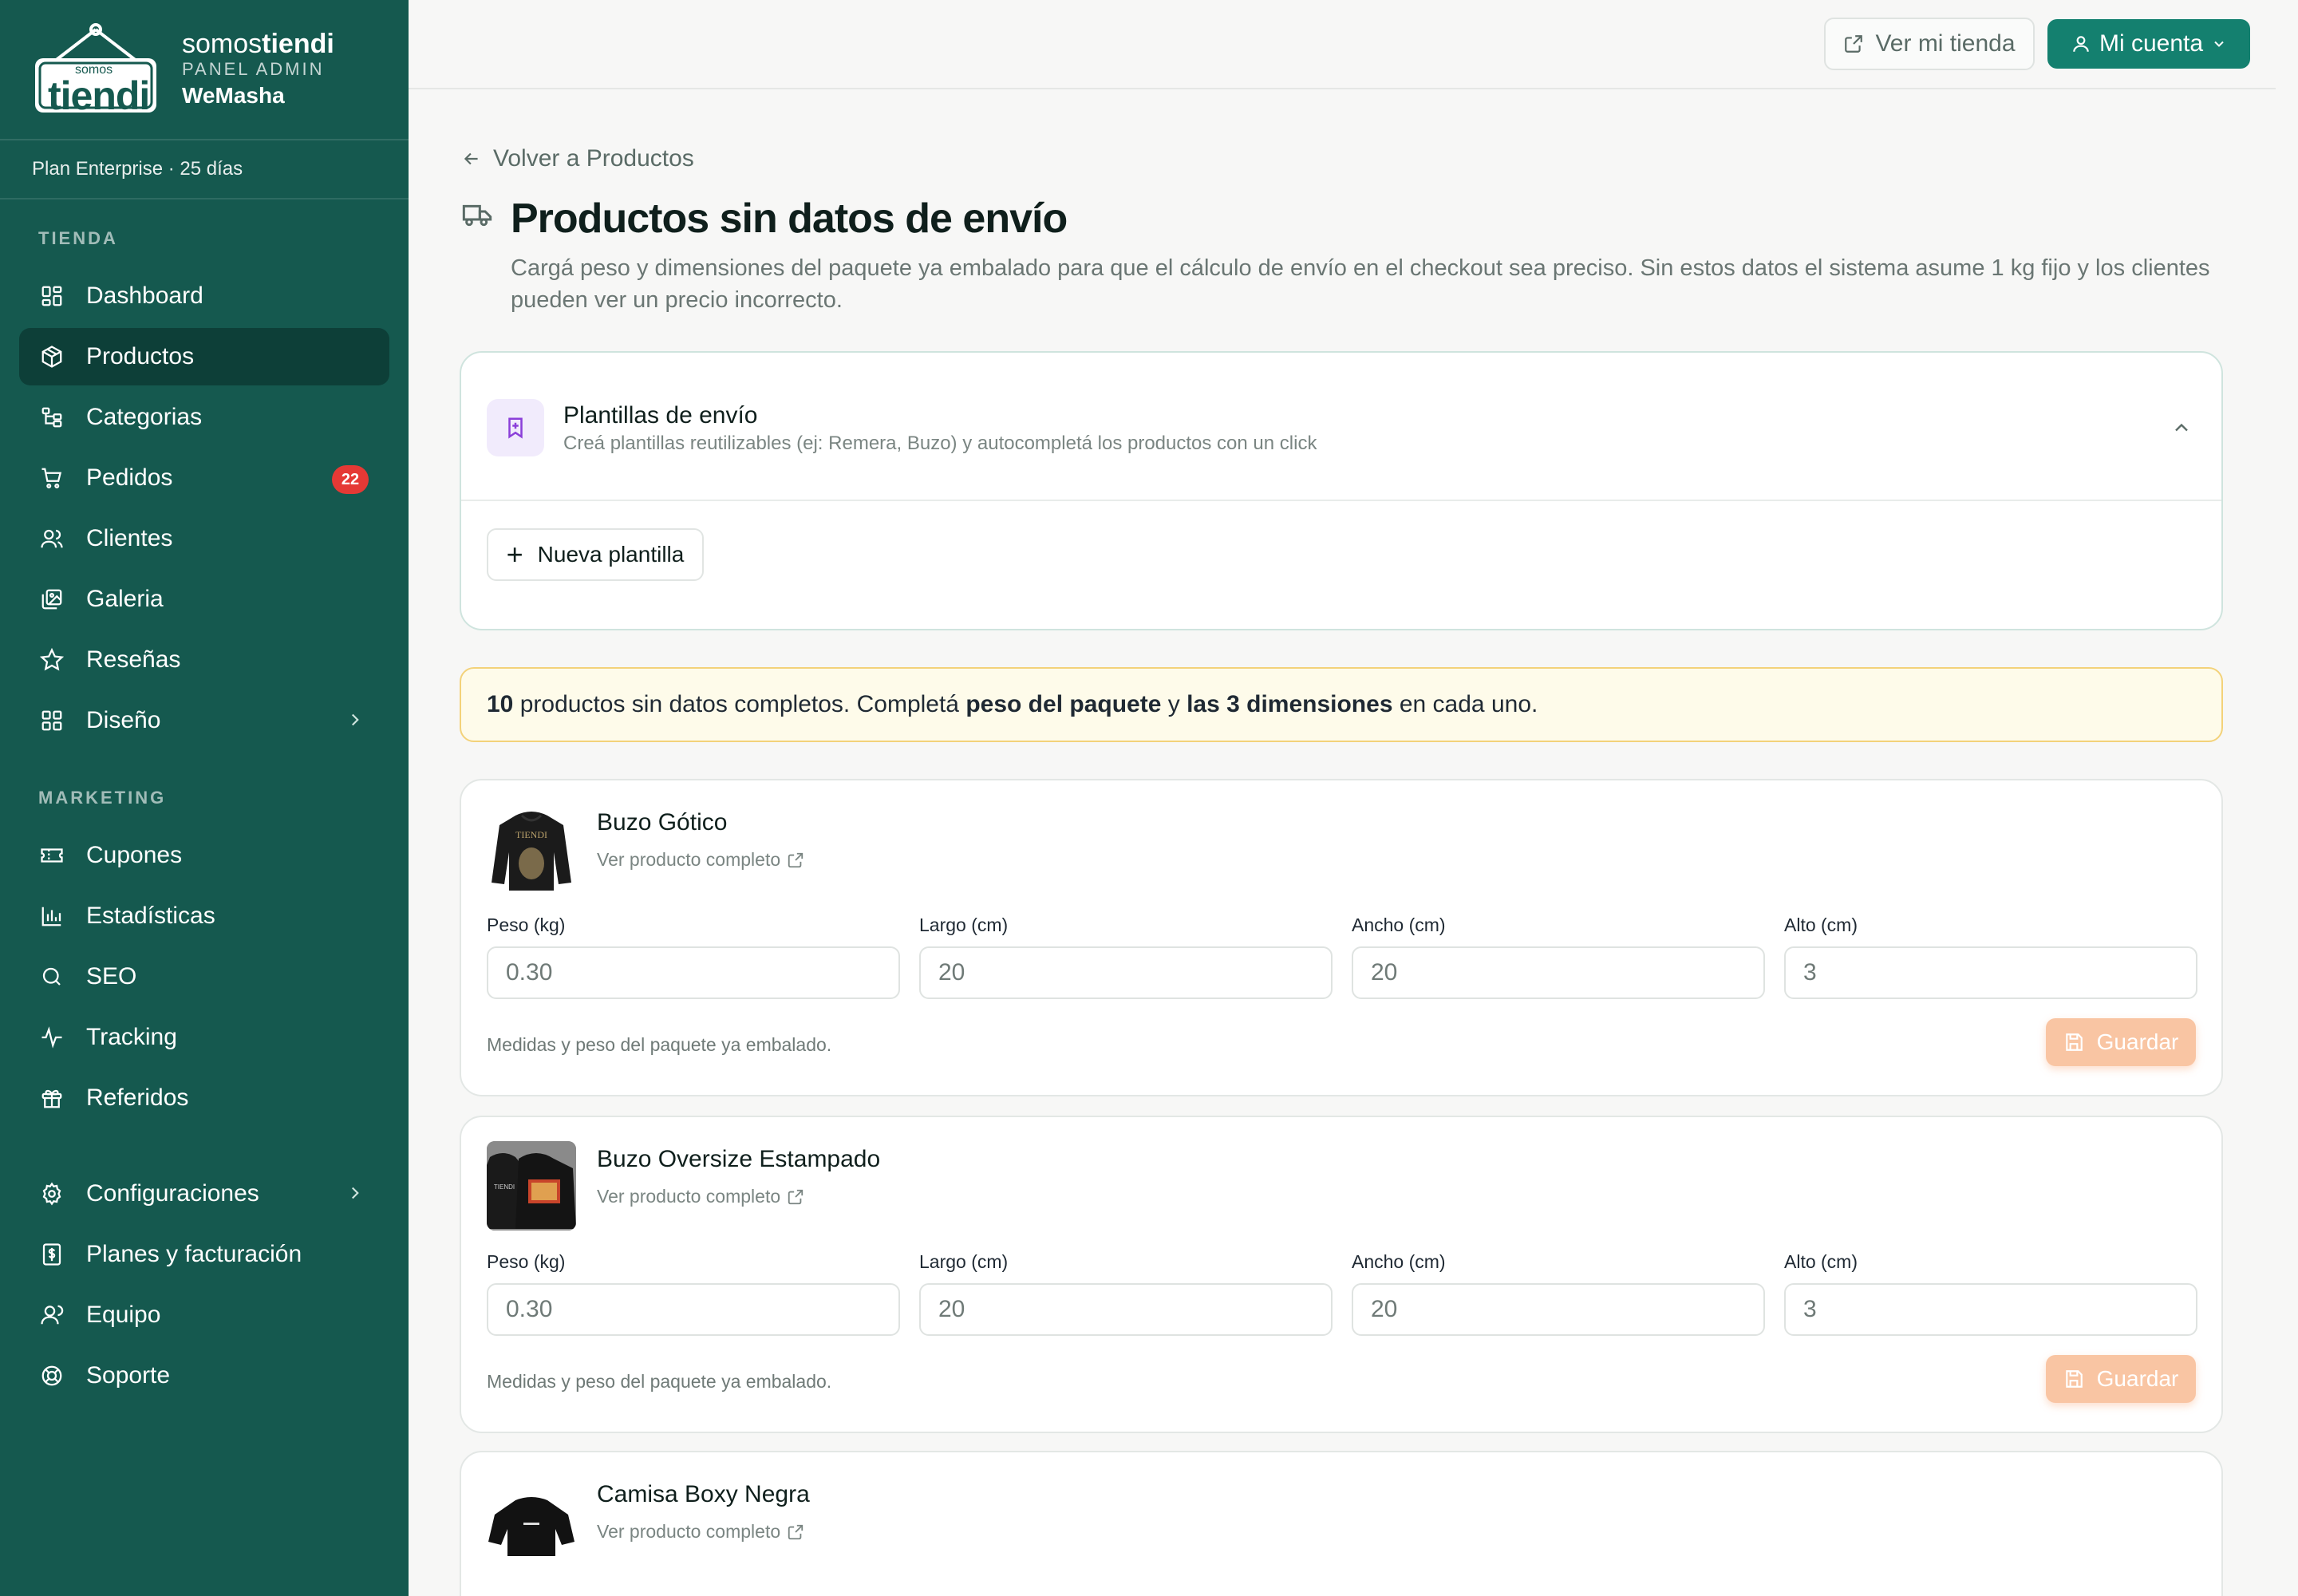 Image resolution: width=2298 pixels, height=1596 pixels. What do you see at coordinates (1063, 704) in the screenshot?
I see `notice-bold-weight: peso del paquete` at bounding box center [1063, 704].